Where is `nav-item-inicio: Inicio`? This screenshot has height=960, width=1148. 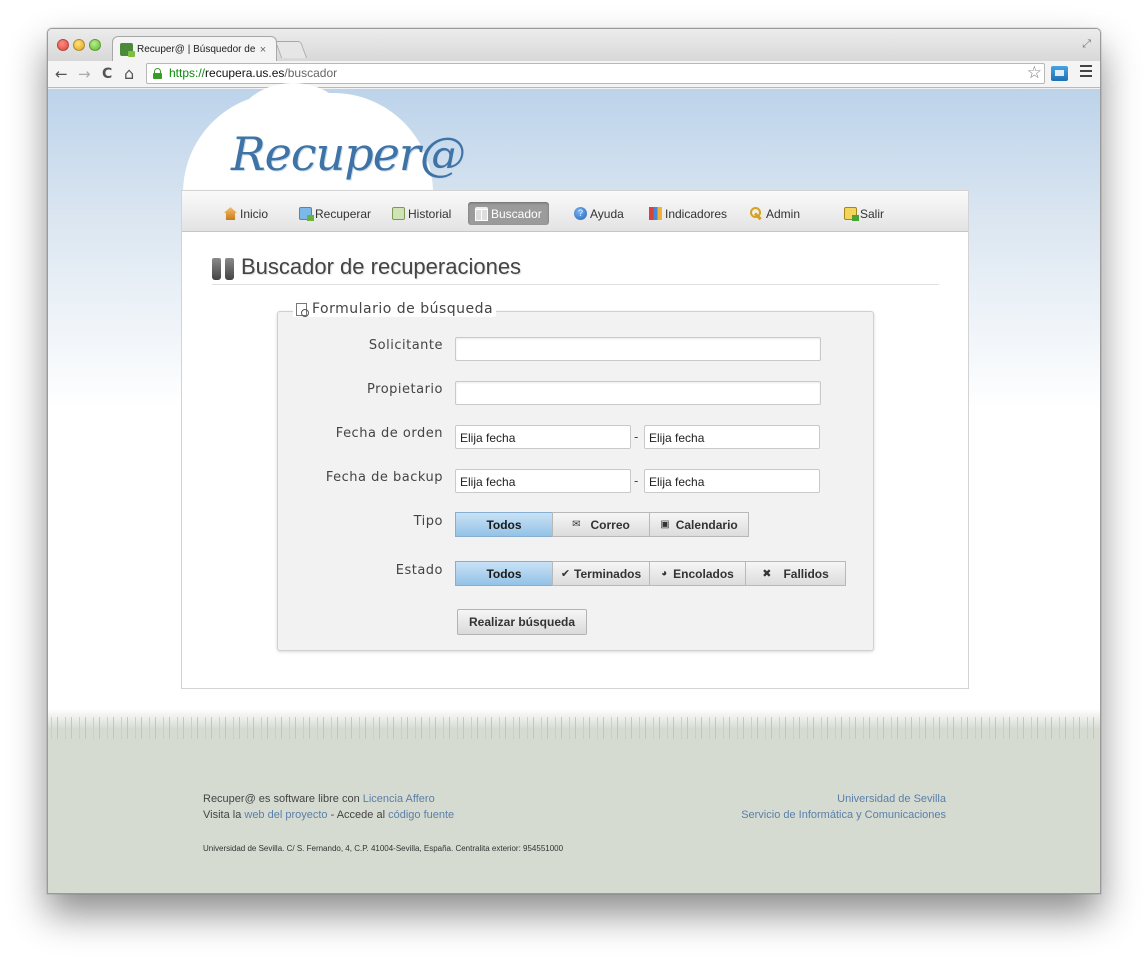 nav-item-inicio: Inicio is located at coordinates (246, 213).